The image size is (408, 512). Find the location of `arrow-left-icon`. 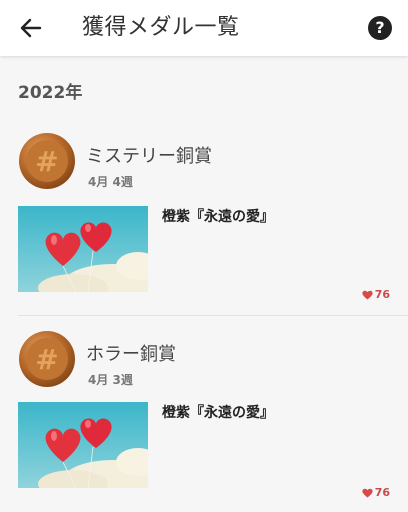

arrow-left-icon is located at coordinates (31, 28).